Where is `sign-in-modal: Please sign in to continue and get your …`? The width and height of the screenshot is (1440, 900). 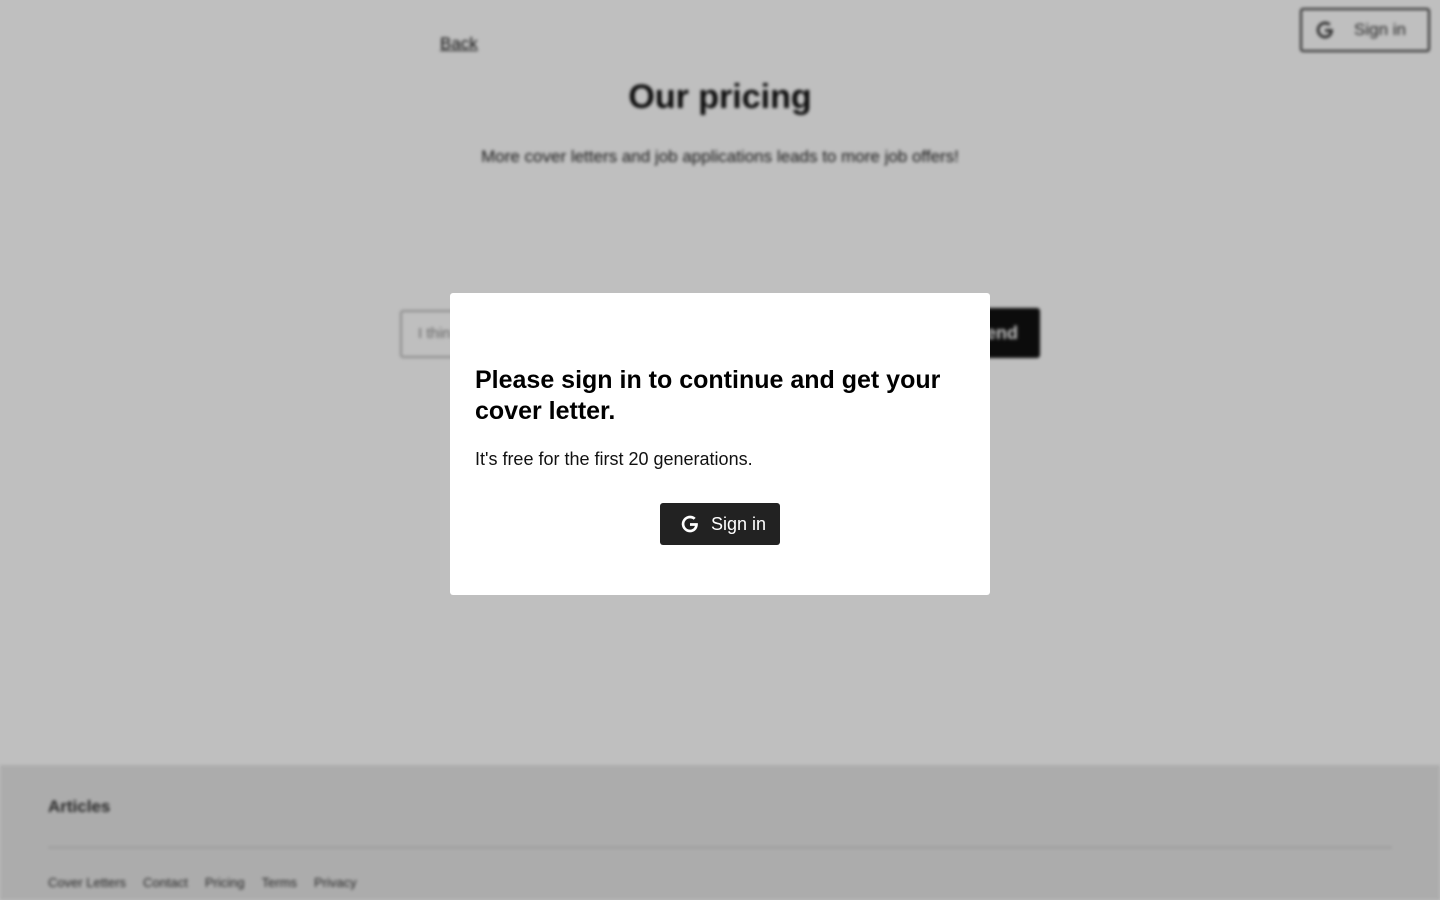 sign-in-modal: Please sign in to continue and get your … is located at coordinates (720, 444).